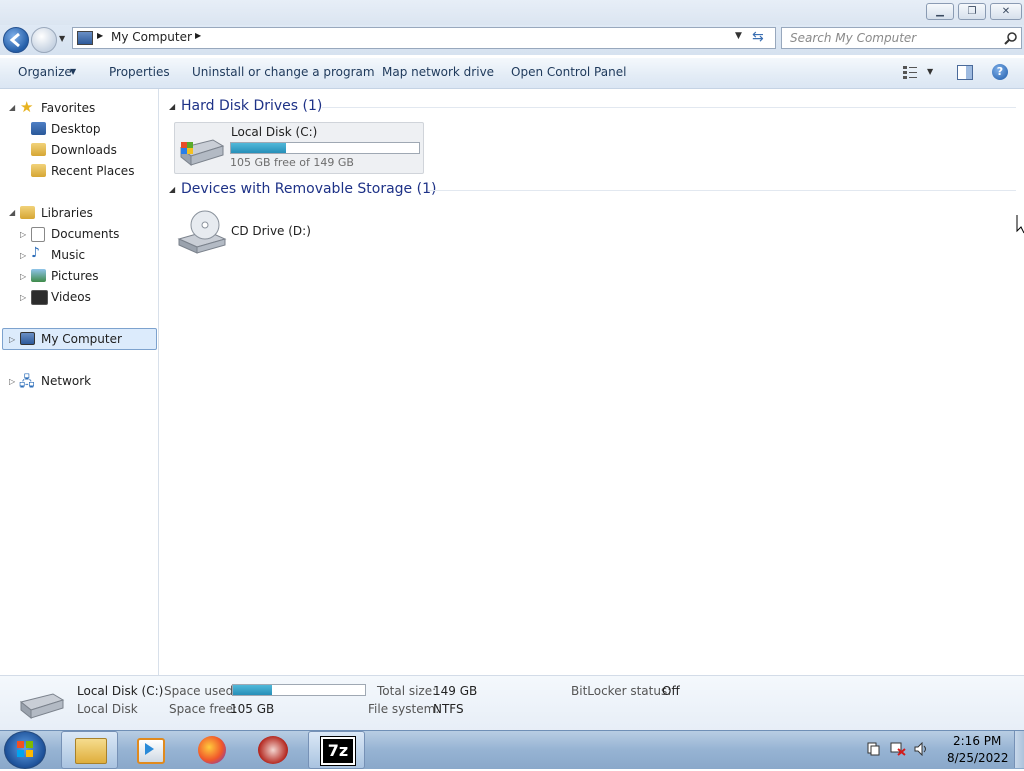 The width and height of the screenshot is (1024, 771). What do you see at coordinates (669, 107) in the screenshot?
I see `group-divider` at bounding box center [669, 107].